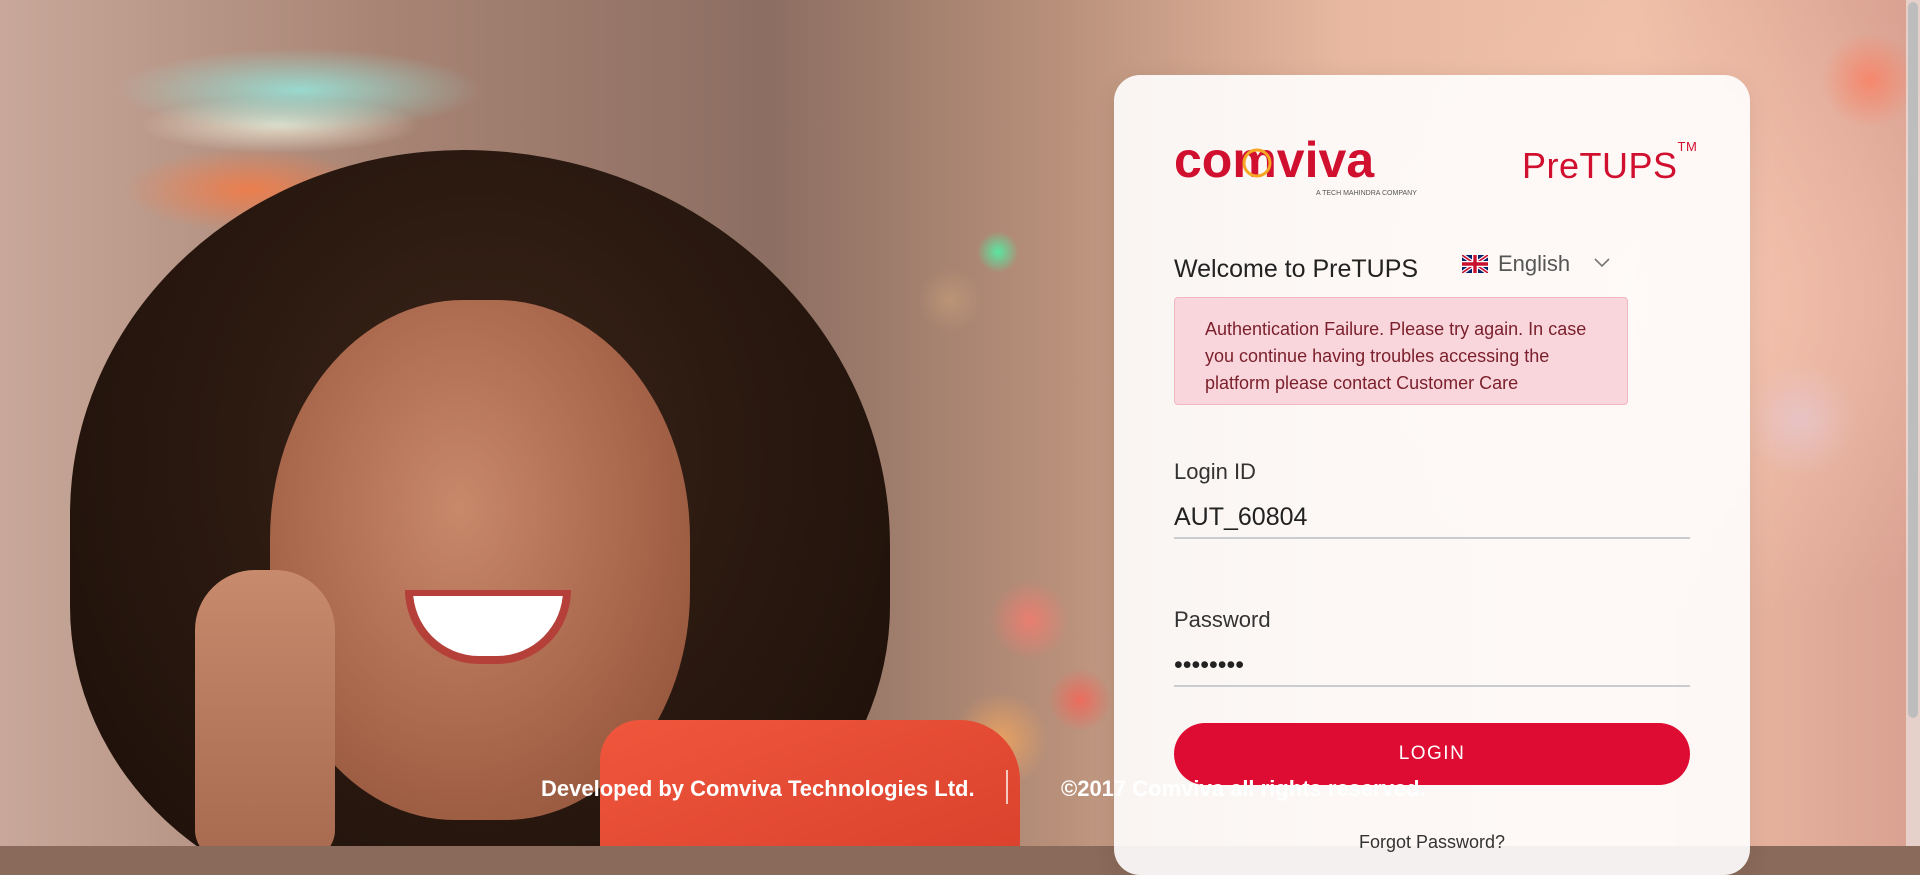  Describe the element at coordinates (1475, 264) in the screenshot. I see `uk-flag-icon` at that location.